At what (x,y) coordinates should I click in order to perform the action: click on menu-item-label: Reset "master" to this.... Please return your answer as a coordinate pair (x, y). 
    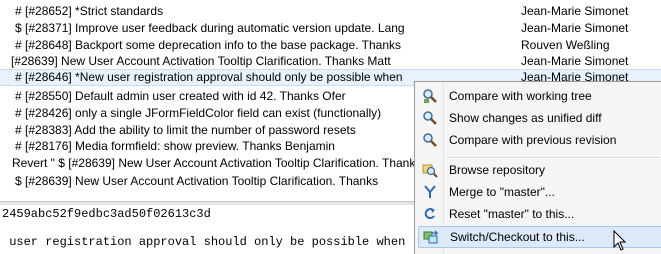
    Looking at the image, I should click on (512, 214).